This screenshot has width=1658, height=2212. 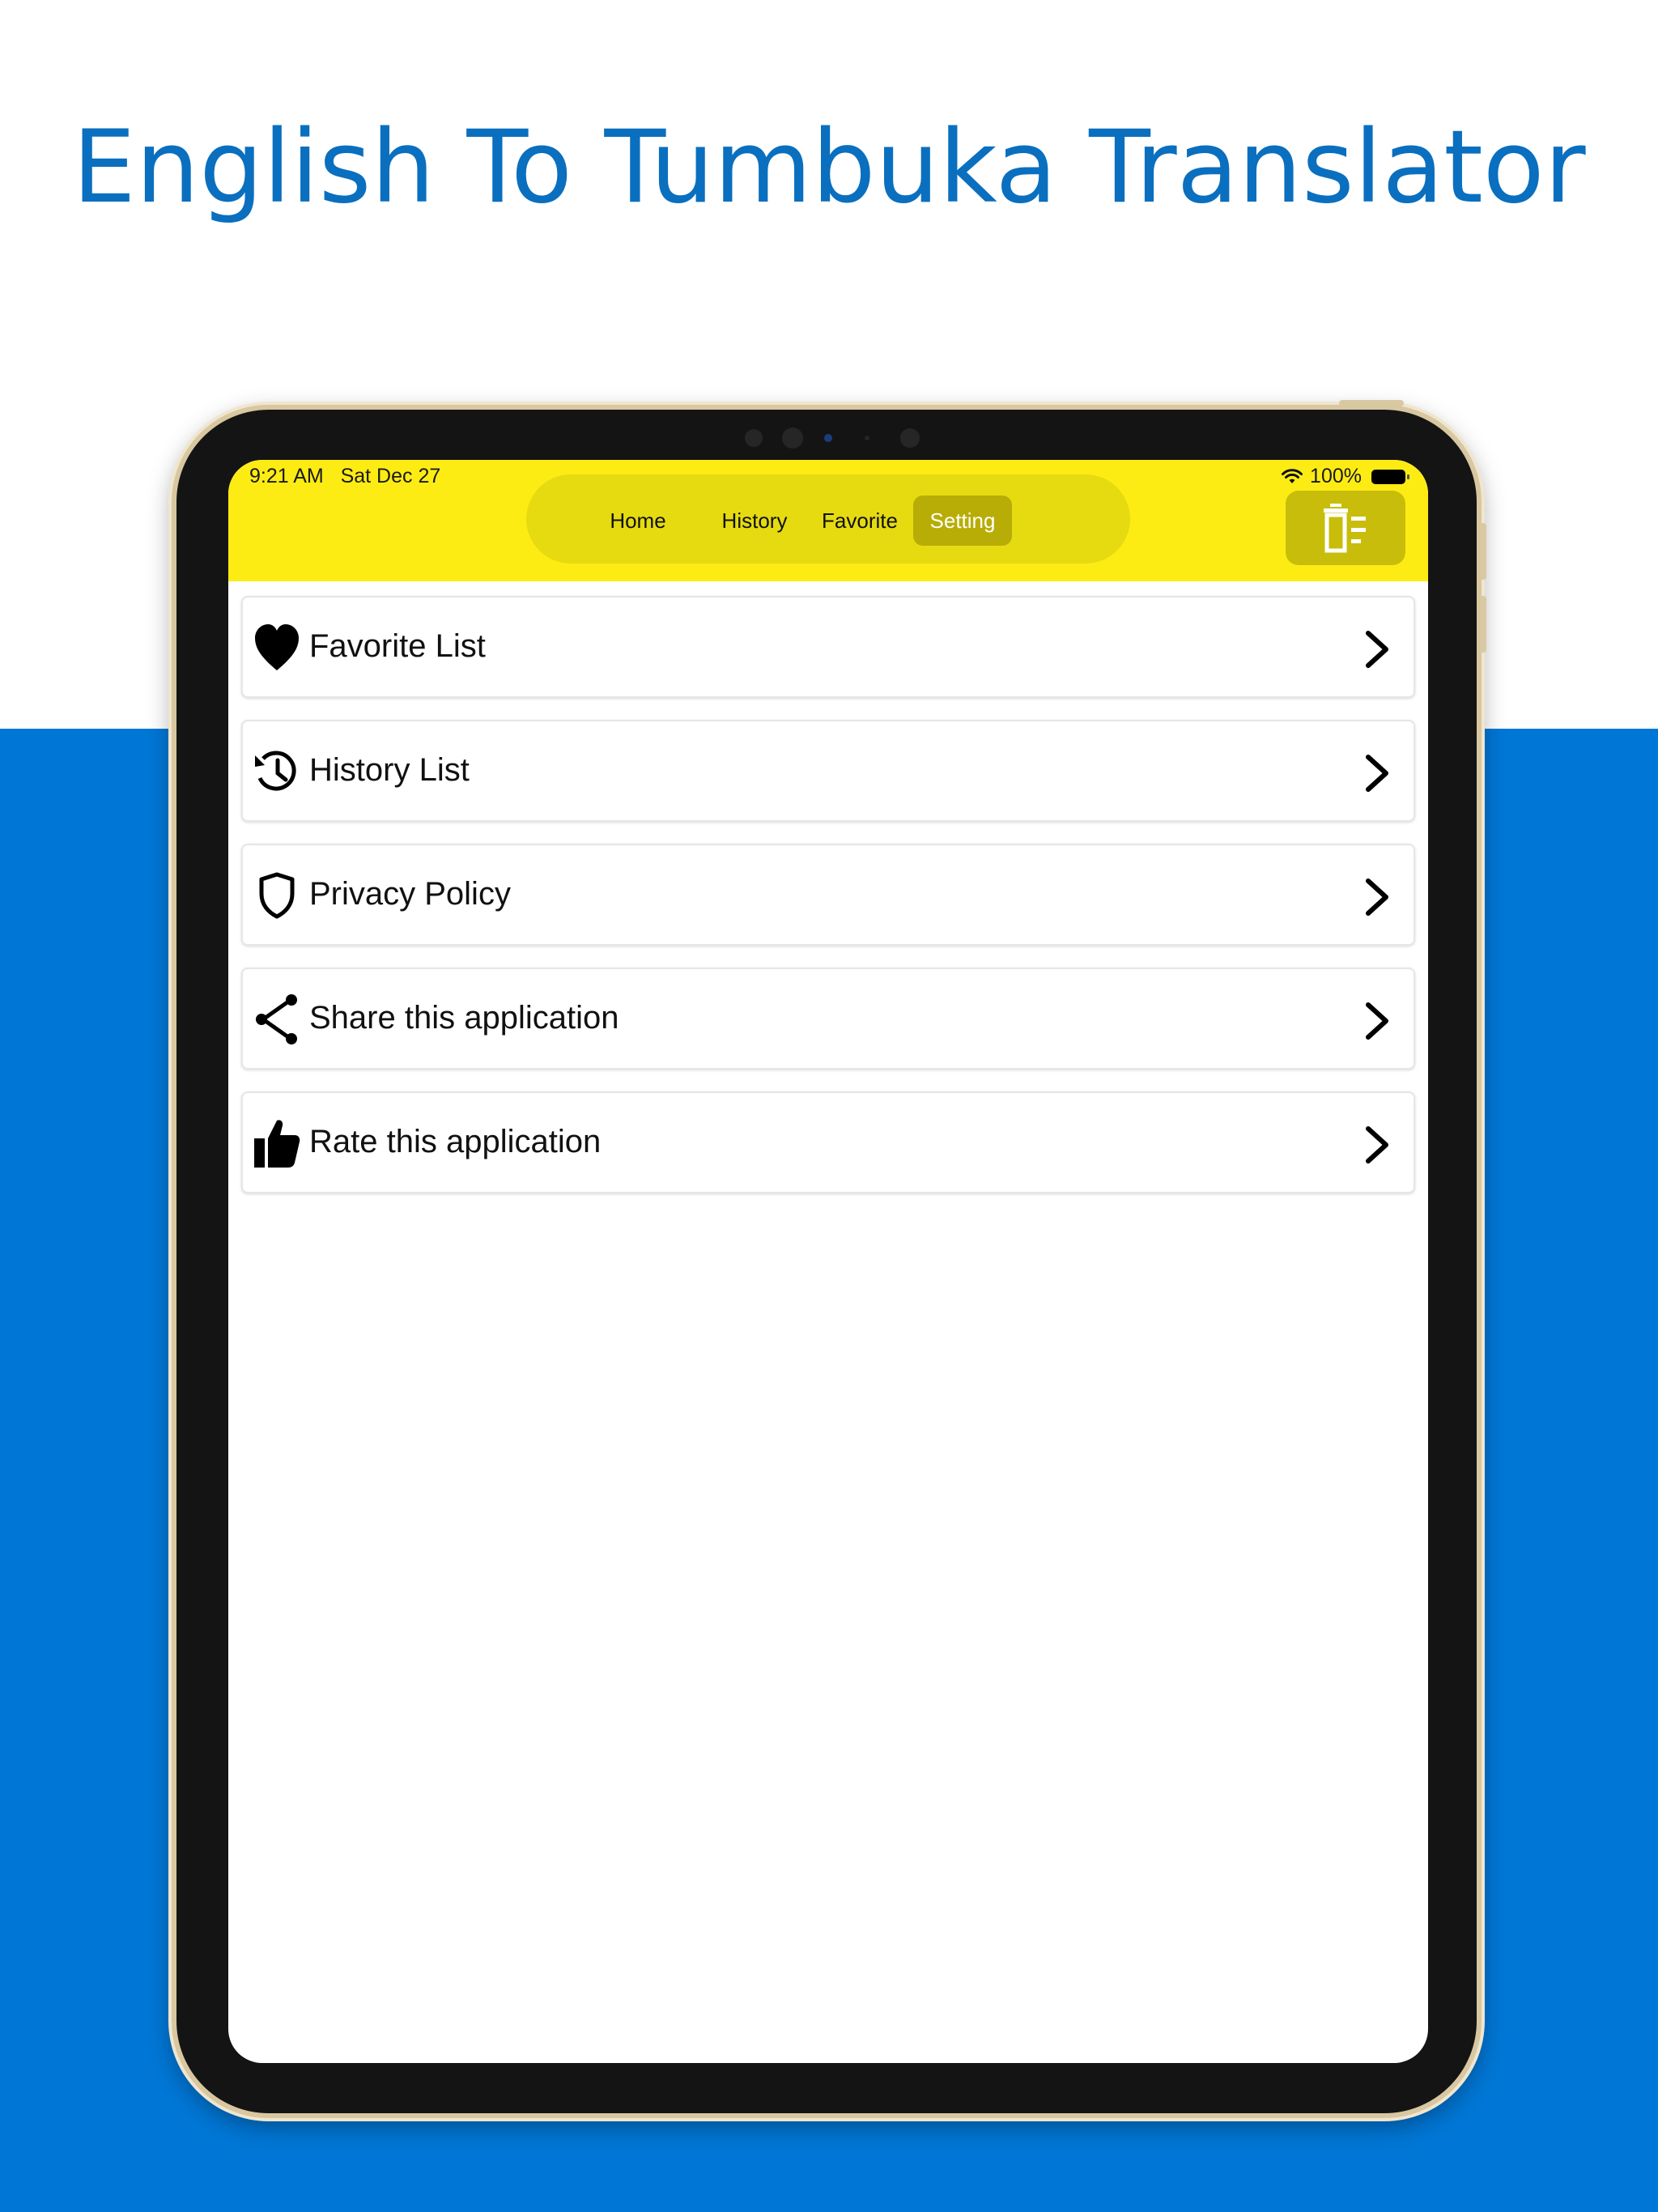 I want to click on menu-item-label: Rate this application, so click(x=455, y=1142).